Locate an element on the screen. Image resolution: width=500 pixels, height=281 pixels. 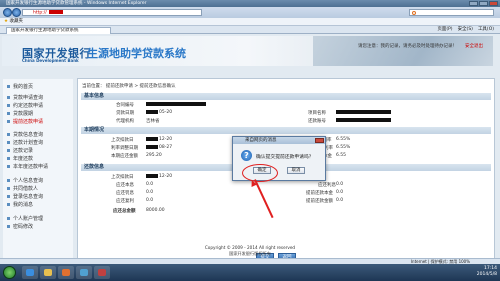
section-current-period: 本期情况 is located at coordinates (286, 130).